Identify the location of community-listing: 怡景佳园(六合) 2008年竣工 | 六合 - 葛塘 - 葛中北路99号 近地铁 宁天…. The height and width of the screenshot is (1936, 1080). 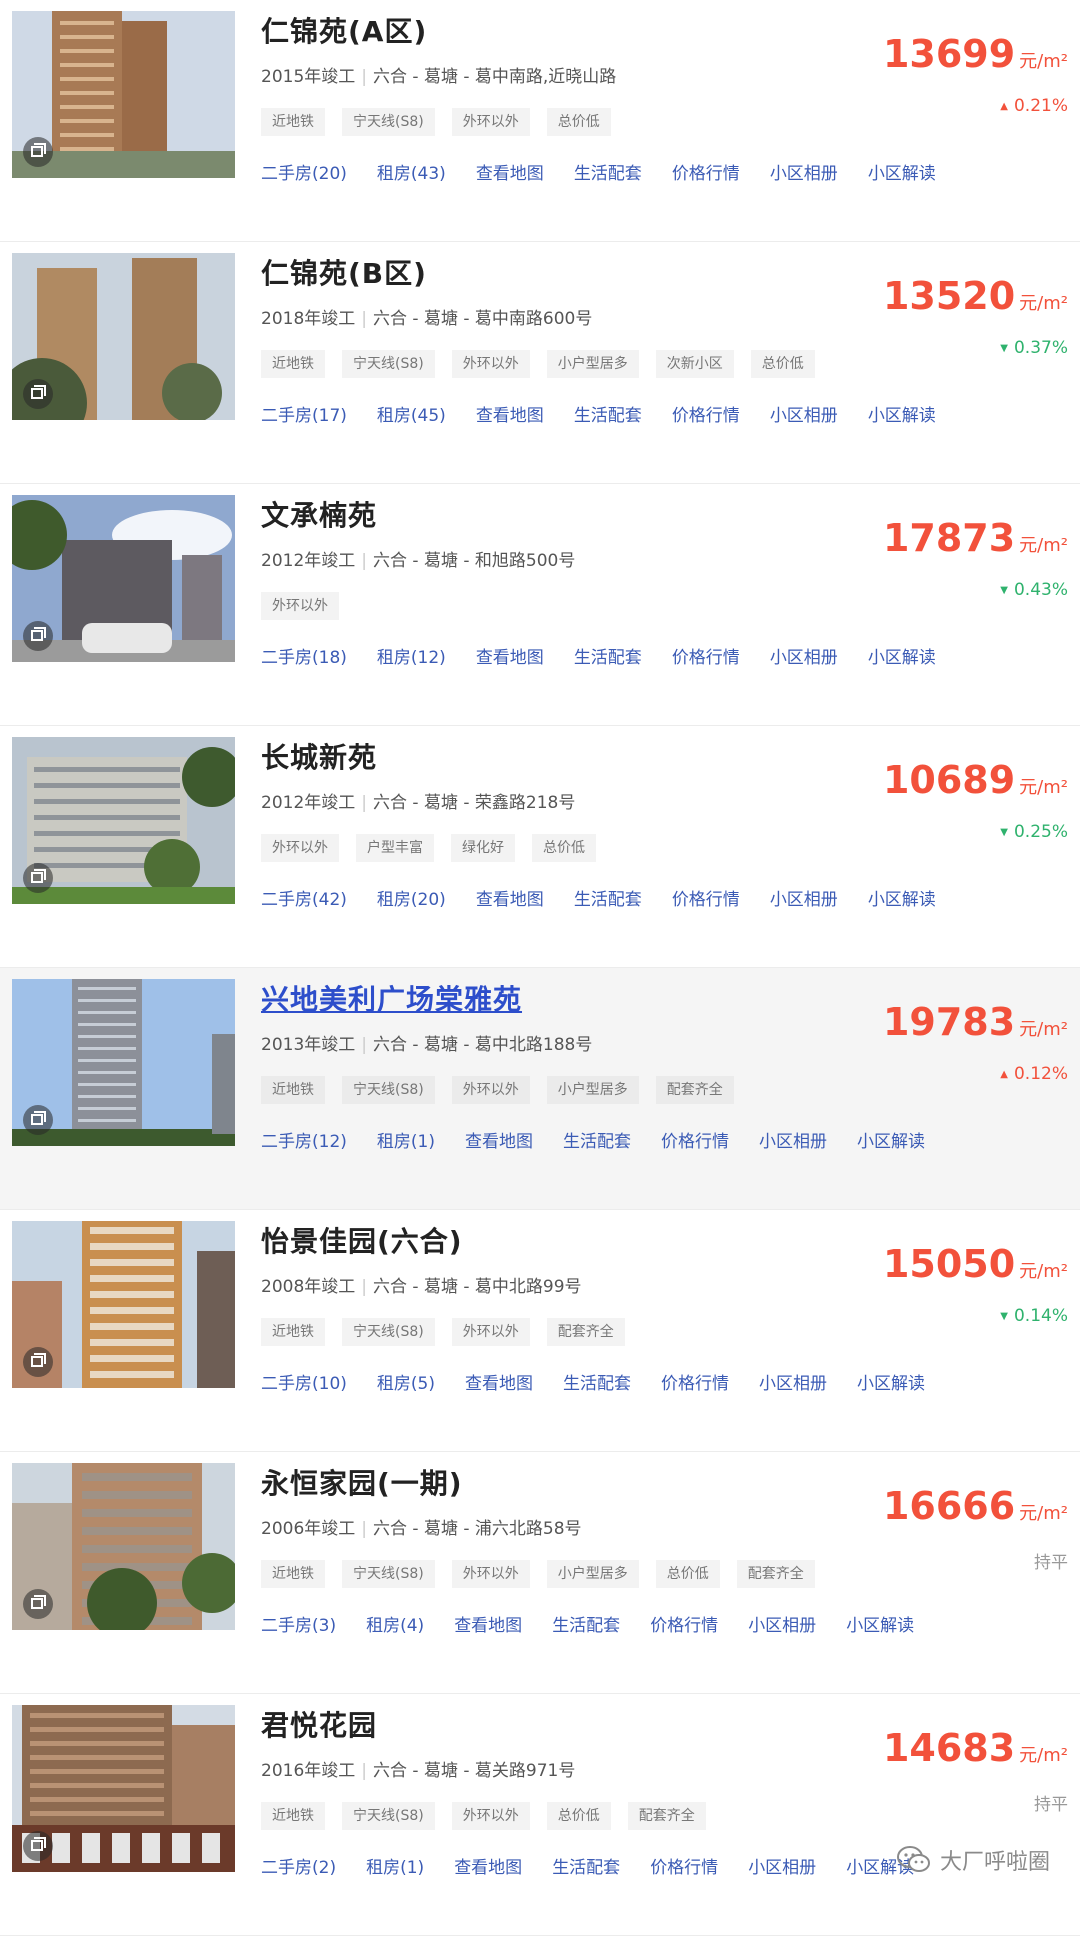
(540, 1331).